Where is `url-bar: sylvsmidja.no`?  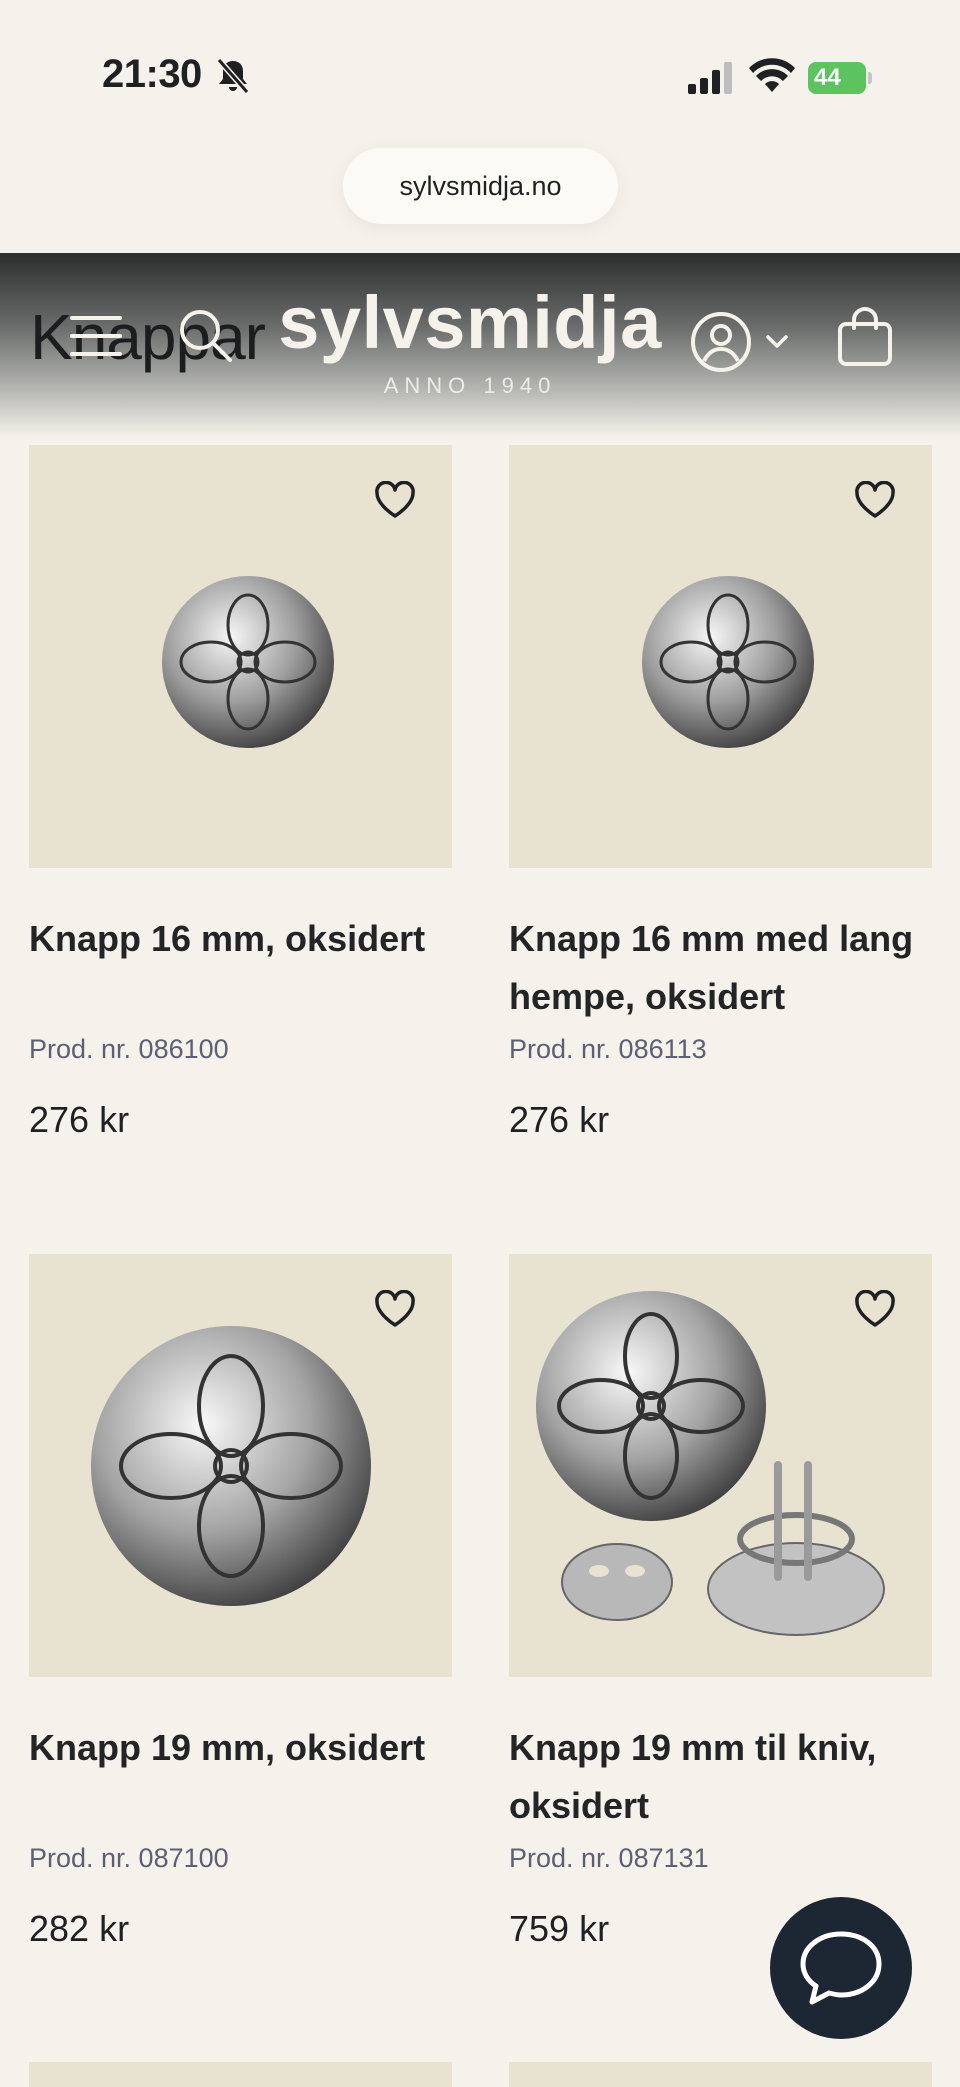 url-bar: sylvsmidja.no is located at coordinates (480, 186).